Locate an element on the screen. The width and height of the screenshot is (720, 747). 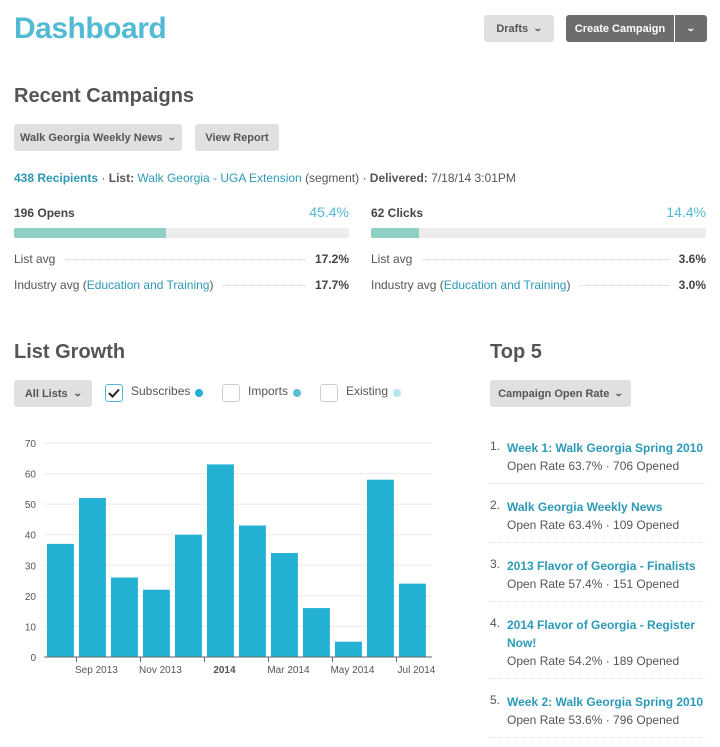
delivered-label: Delivered: is located at coordinates (398, 178).